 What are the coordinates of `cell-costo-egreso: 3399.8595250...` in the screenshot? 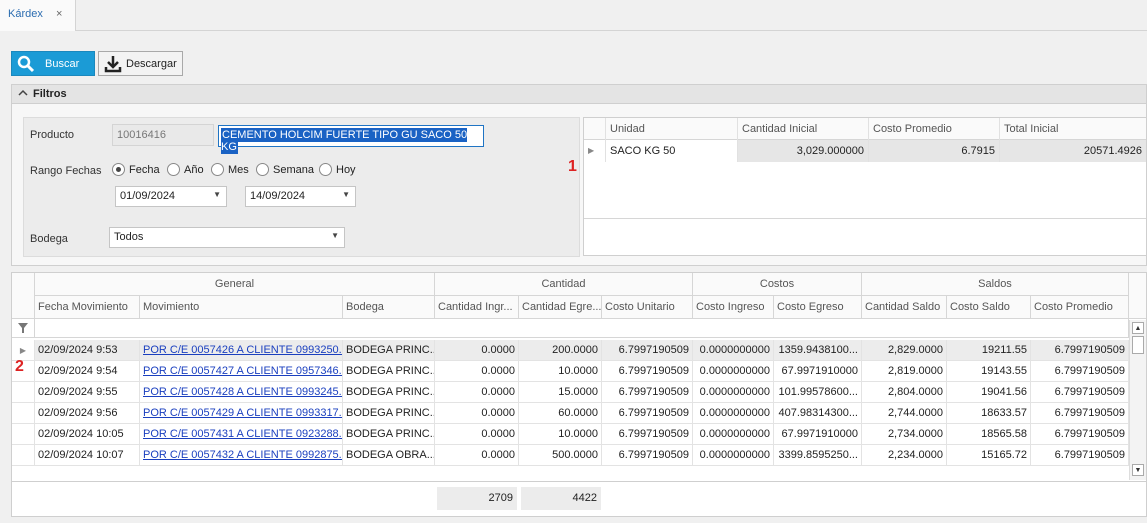 It's located at (818, 455).